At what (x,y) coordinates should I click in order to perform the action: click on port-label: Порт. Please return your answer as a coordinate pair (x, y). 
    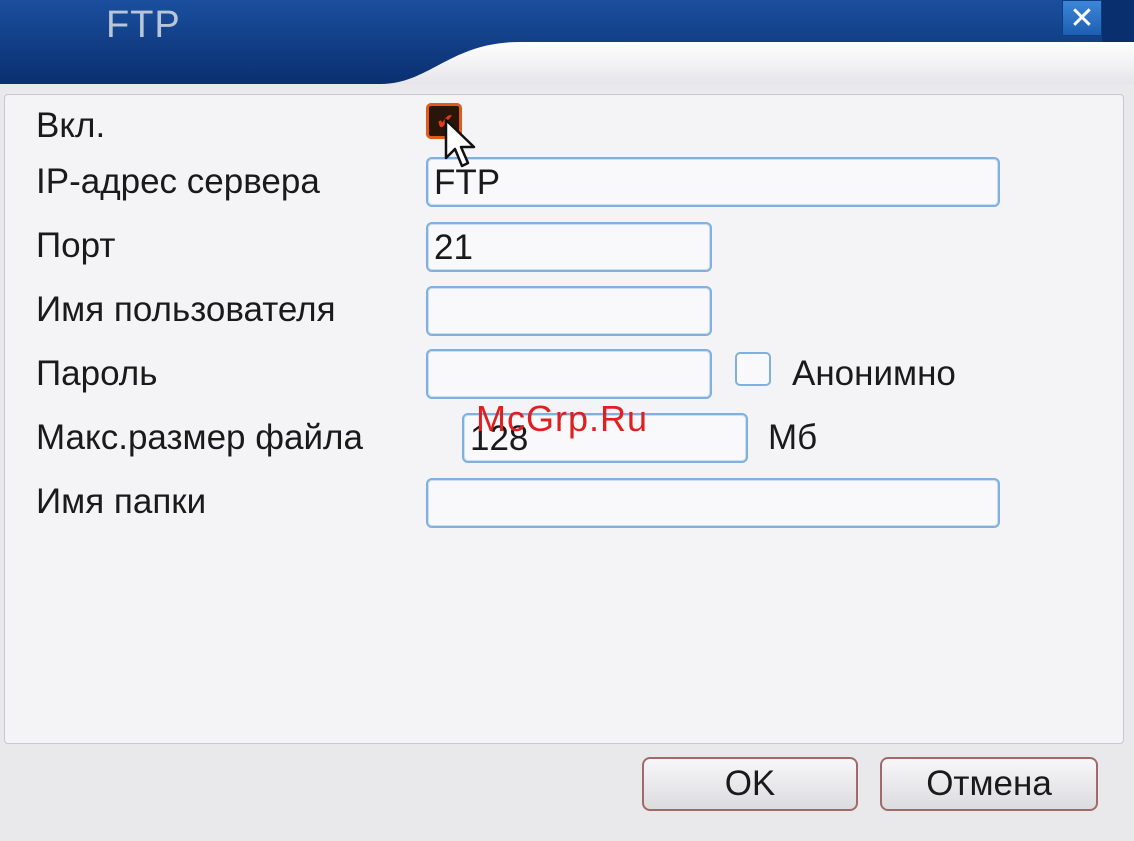
    Looking at the image, I should click on (76, 245).